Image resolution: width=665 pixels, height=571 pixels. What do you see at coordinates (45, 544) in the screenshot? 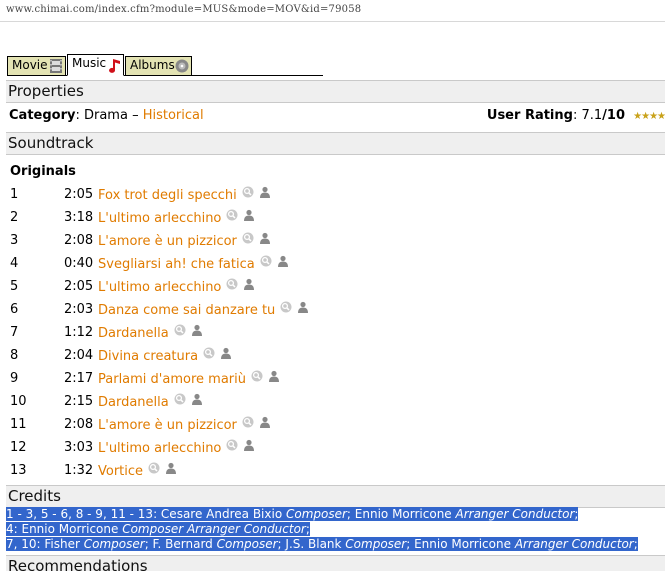
I see `credit-text: 7, 10: Fisher` at bounding box center [45, 544].